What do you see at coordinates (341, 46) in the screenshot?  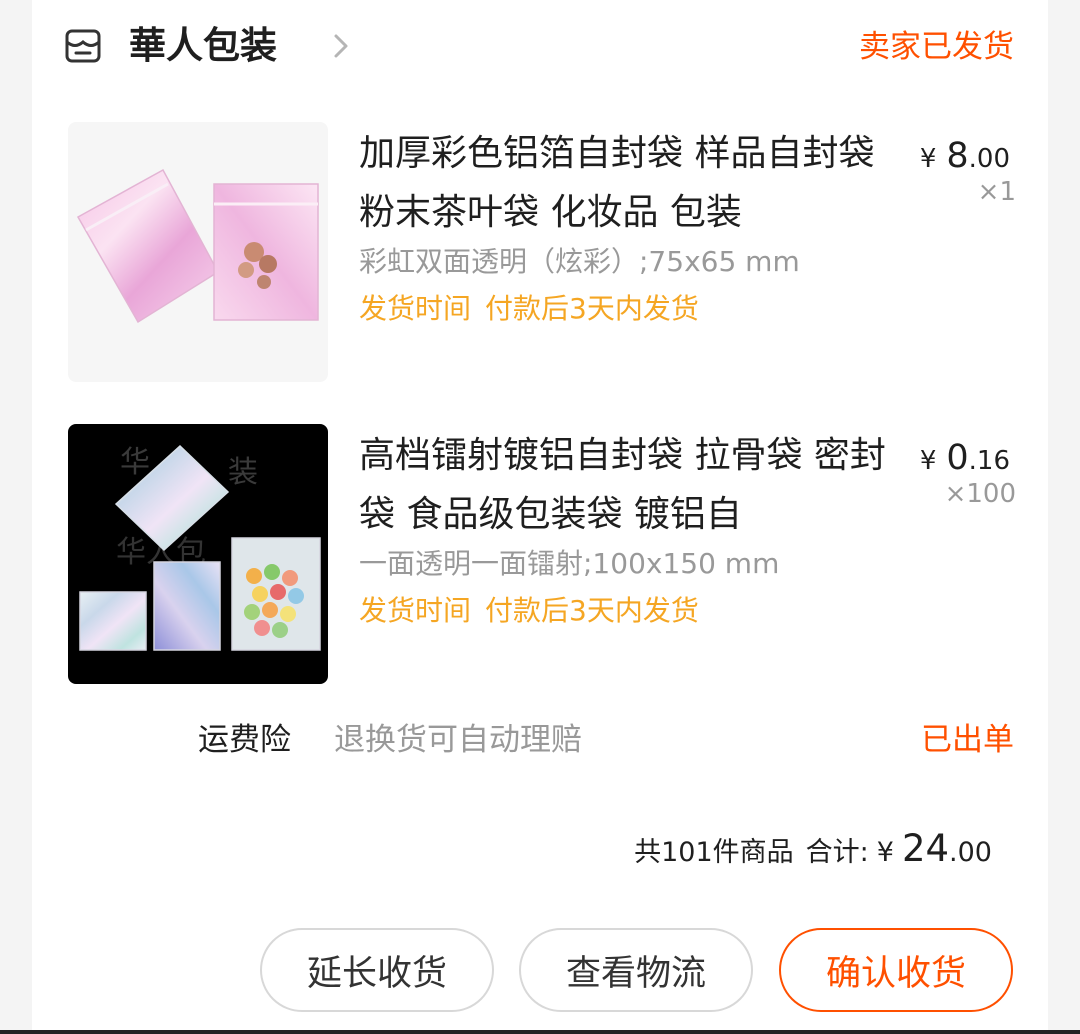 I see `chevron-right-icon` at bounding box center [341, 46].